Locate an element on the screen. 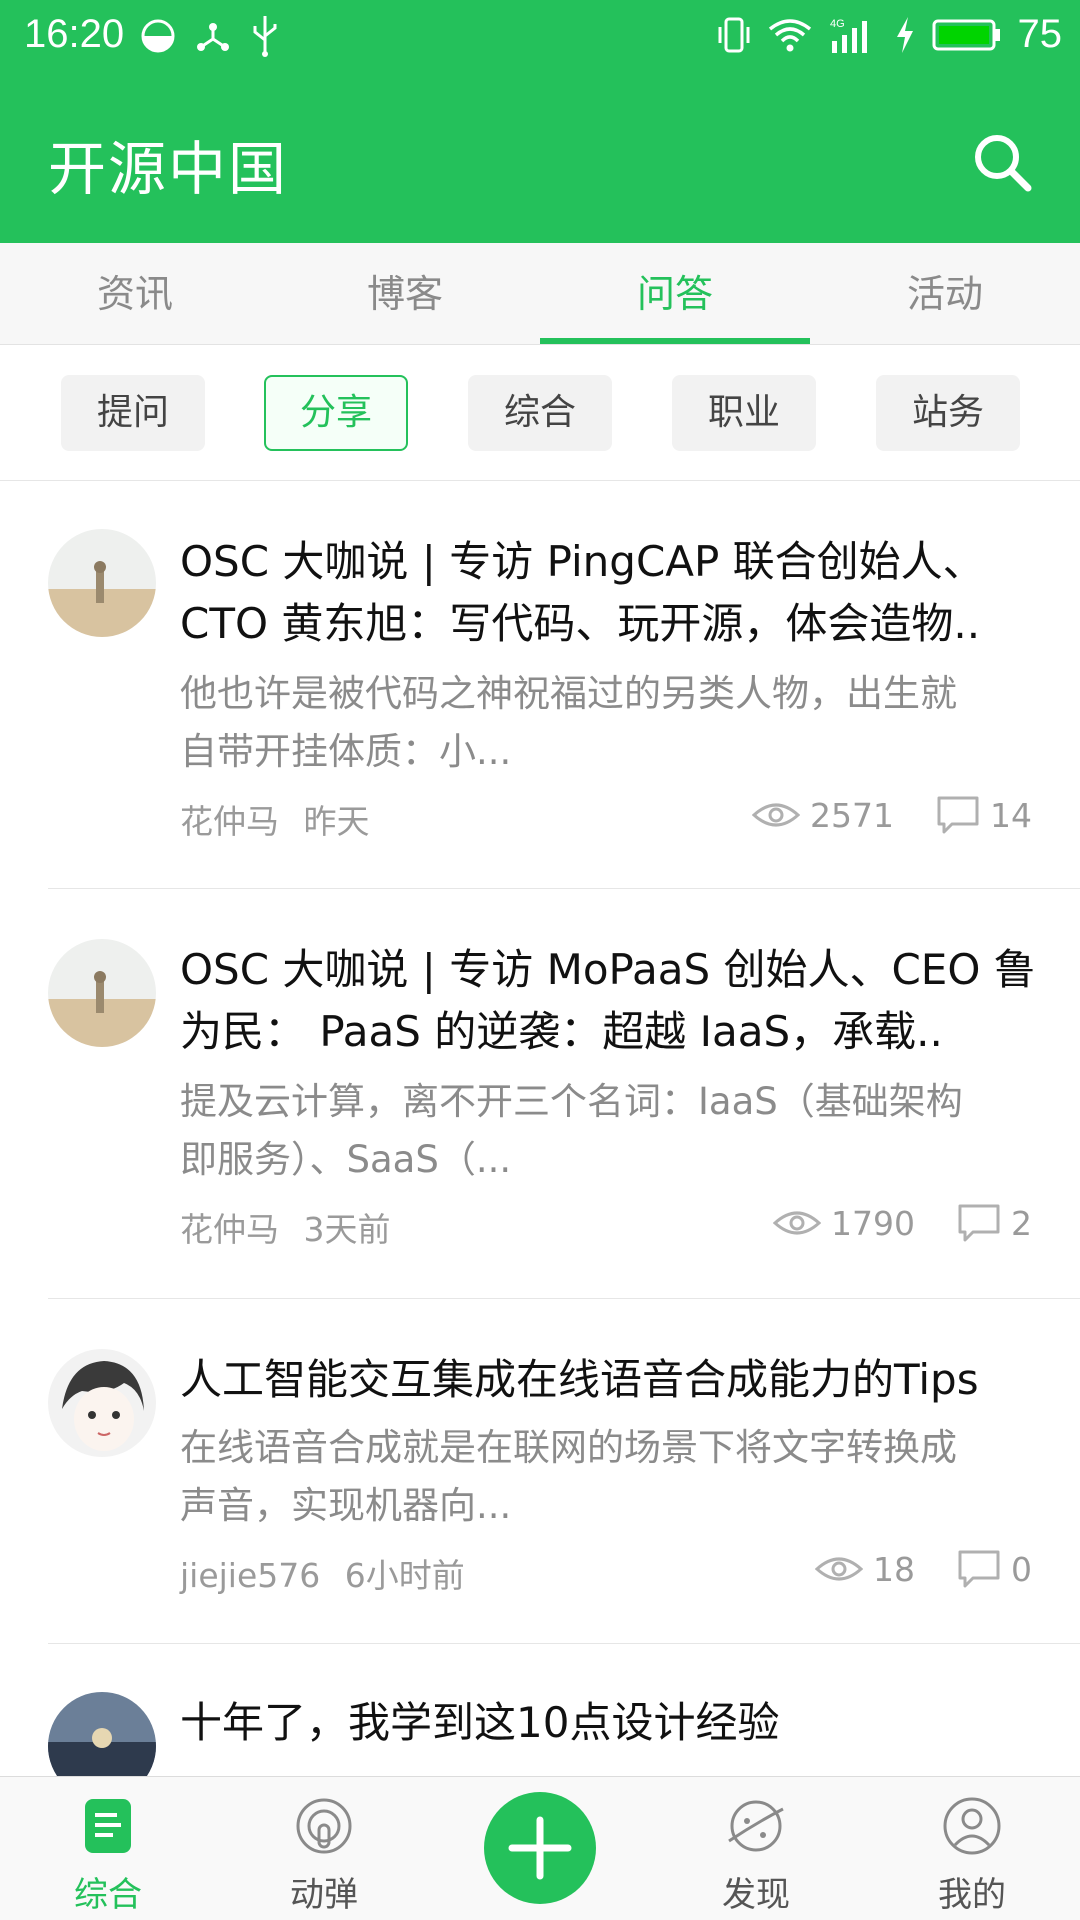 The image size is (1080, 1920). chip-general: 综合 is located at coordinates (540, 413).